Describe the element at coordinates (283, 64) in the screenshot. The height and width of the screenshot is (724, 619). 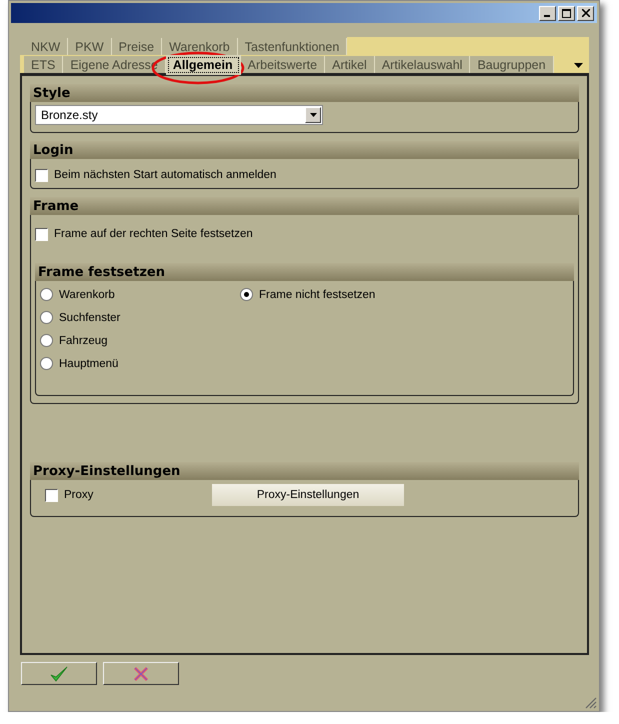
I see `tab: Arbeitswerte` at that location.